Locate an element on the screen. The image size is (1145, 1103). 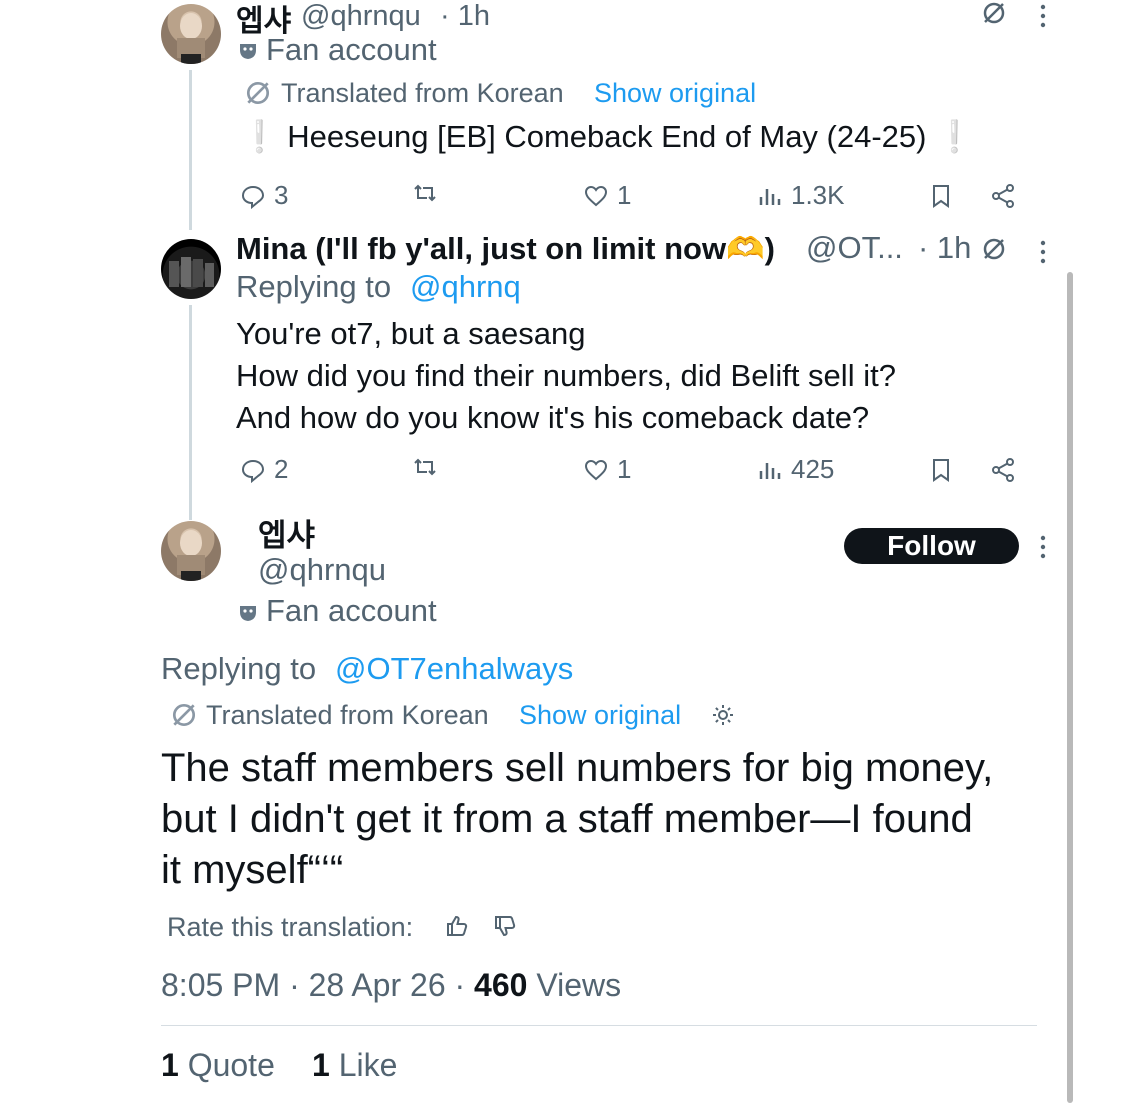
author-name: 엡샤 is located at coordinates (286, 532).